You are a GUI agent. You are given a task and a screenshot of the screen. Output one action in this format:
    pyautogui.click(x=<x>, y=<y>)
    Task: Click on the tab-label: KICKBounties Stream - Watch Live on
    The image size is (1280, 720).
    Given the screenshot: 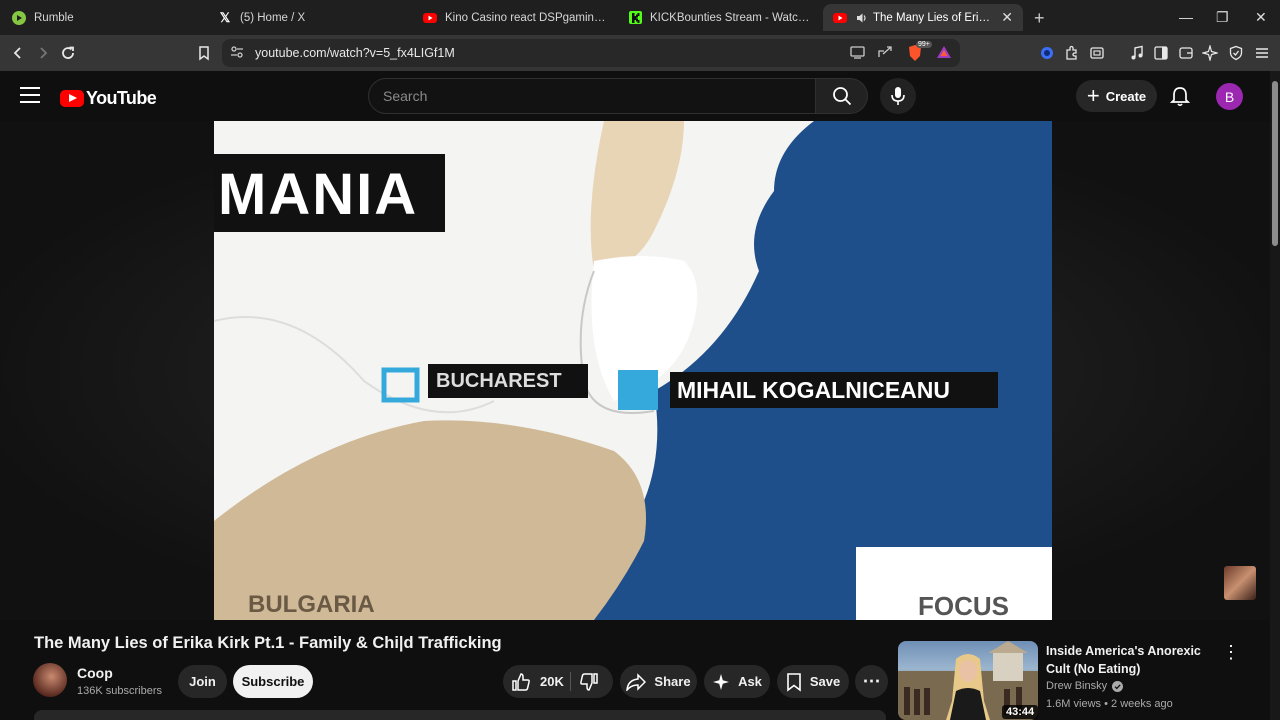 What is the action you would take?
    pyautogui.click(x=731, y=17)
    